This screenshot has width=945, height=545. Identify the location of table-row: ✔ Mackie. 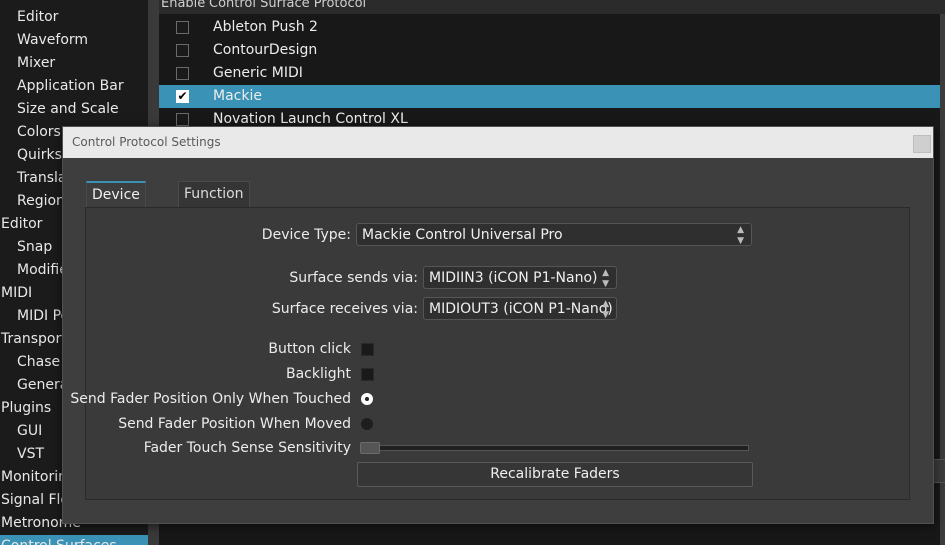
(549, 96).